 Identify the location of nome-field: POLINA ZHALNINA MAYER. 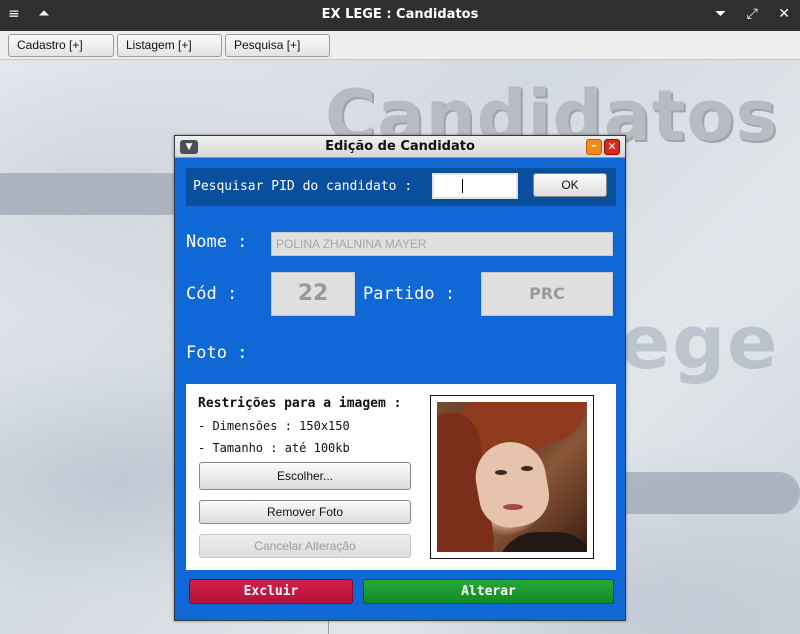
(442, 244).